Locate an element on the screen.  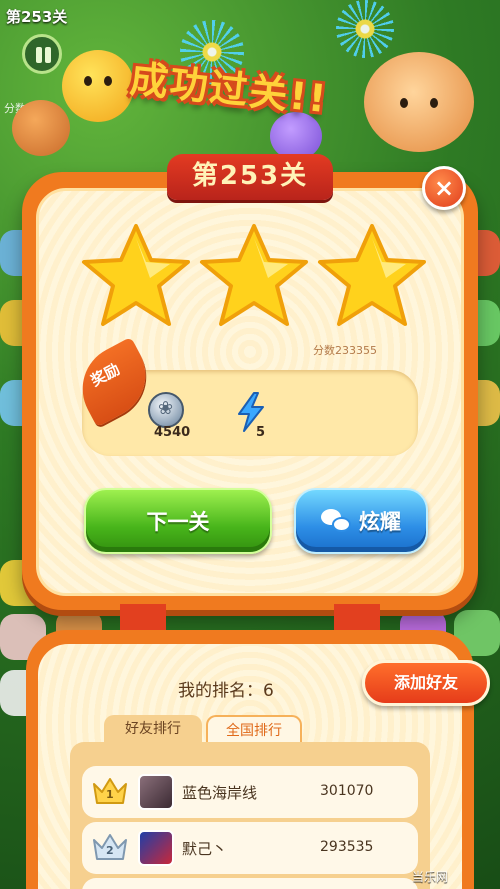
energy-reward-count: 5 is located at coordinates (261, 432).